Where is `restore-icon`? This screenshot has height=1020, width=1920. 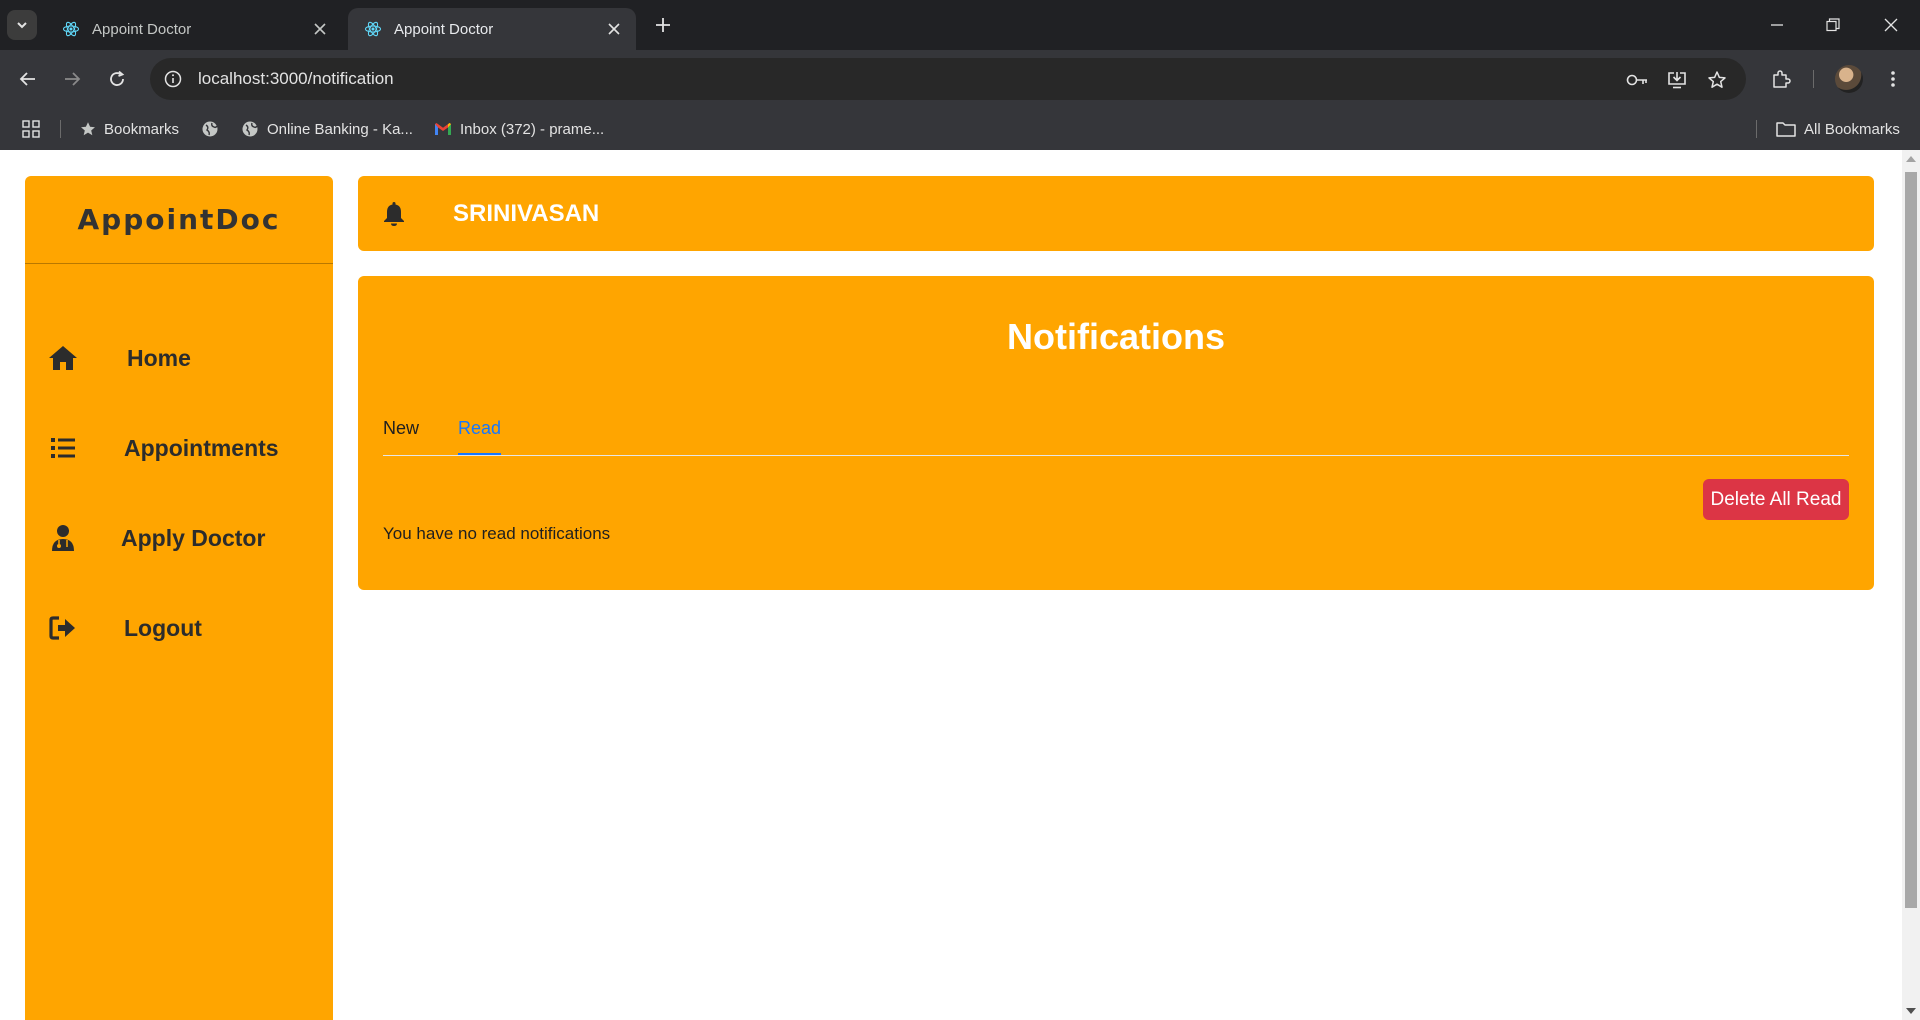
restore-icon is located at coordinates (1833, 25).